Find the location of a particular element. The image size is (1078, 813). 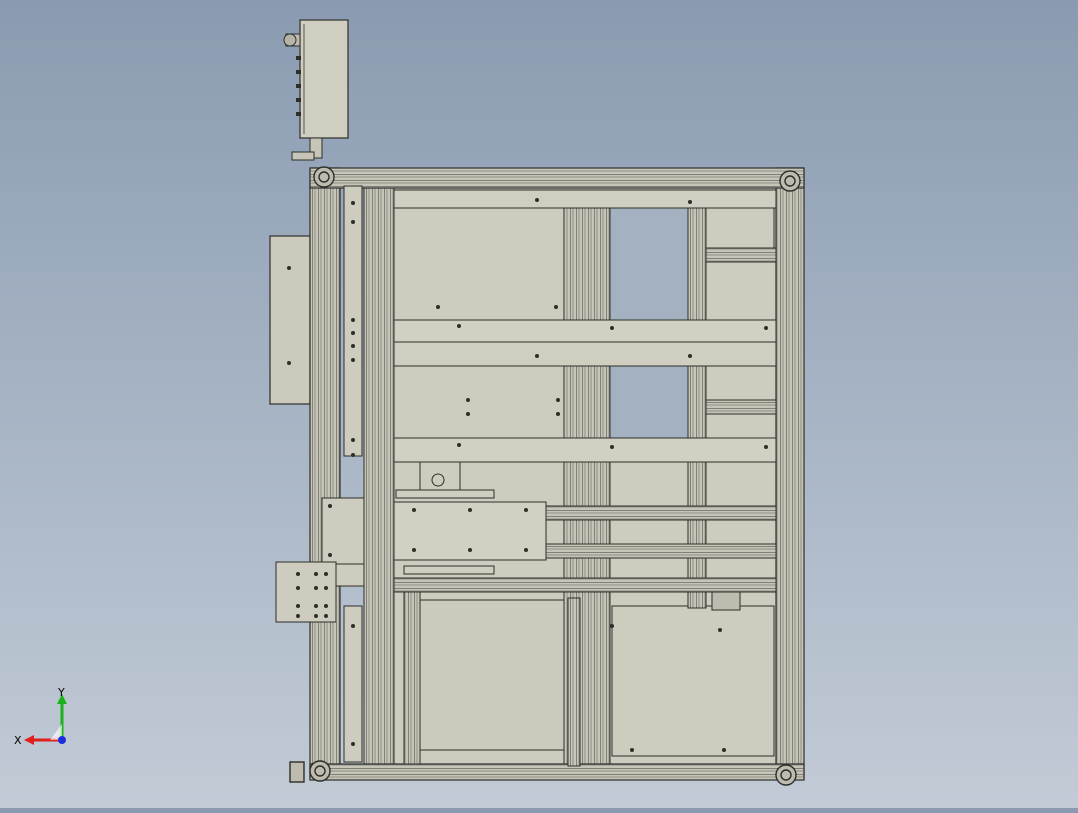

x-axis-label: X is located at coordinates (18, 740).